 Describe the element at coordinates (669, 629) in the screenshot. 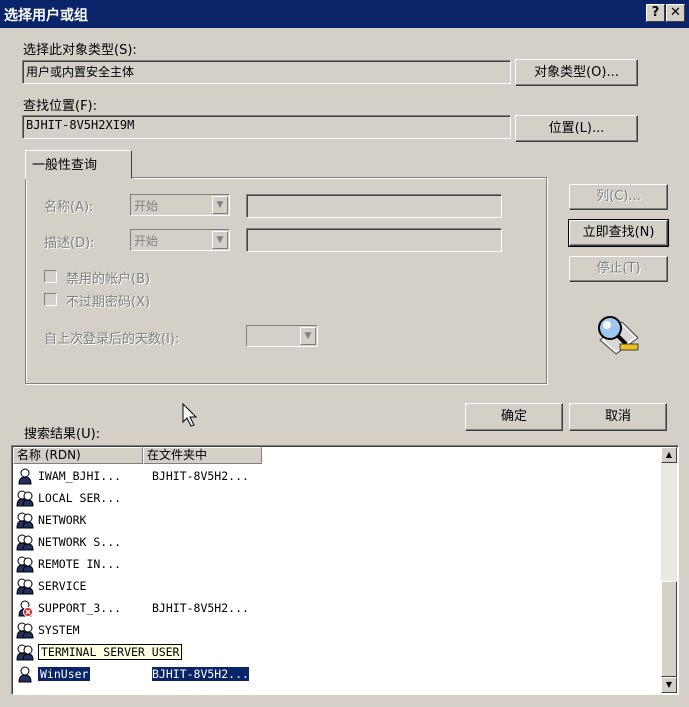

I see `scrollbar-thumb` at that location.